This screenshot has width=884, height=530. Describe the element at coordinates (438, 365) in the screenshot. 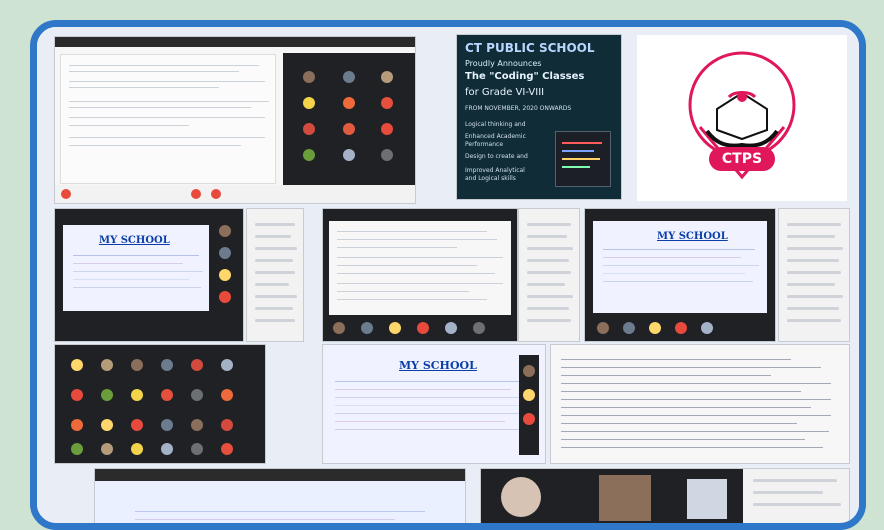

I see `myschool-title-3: MY SCHOOL` at that location.